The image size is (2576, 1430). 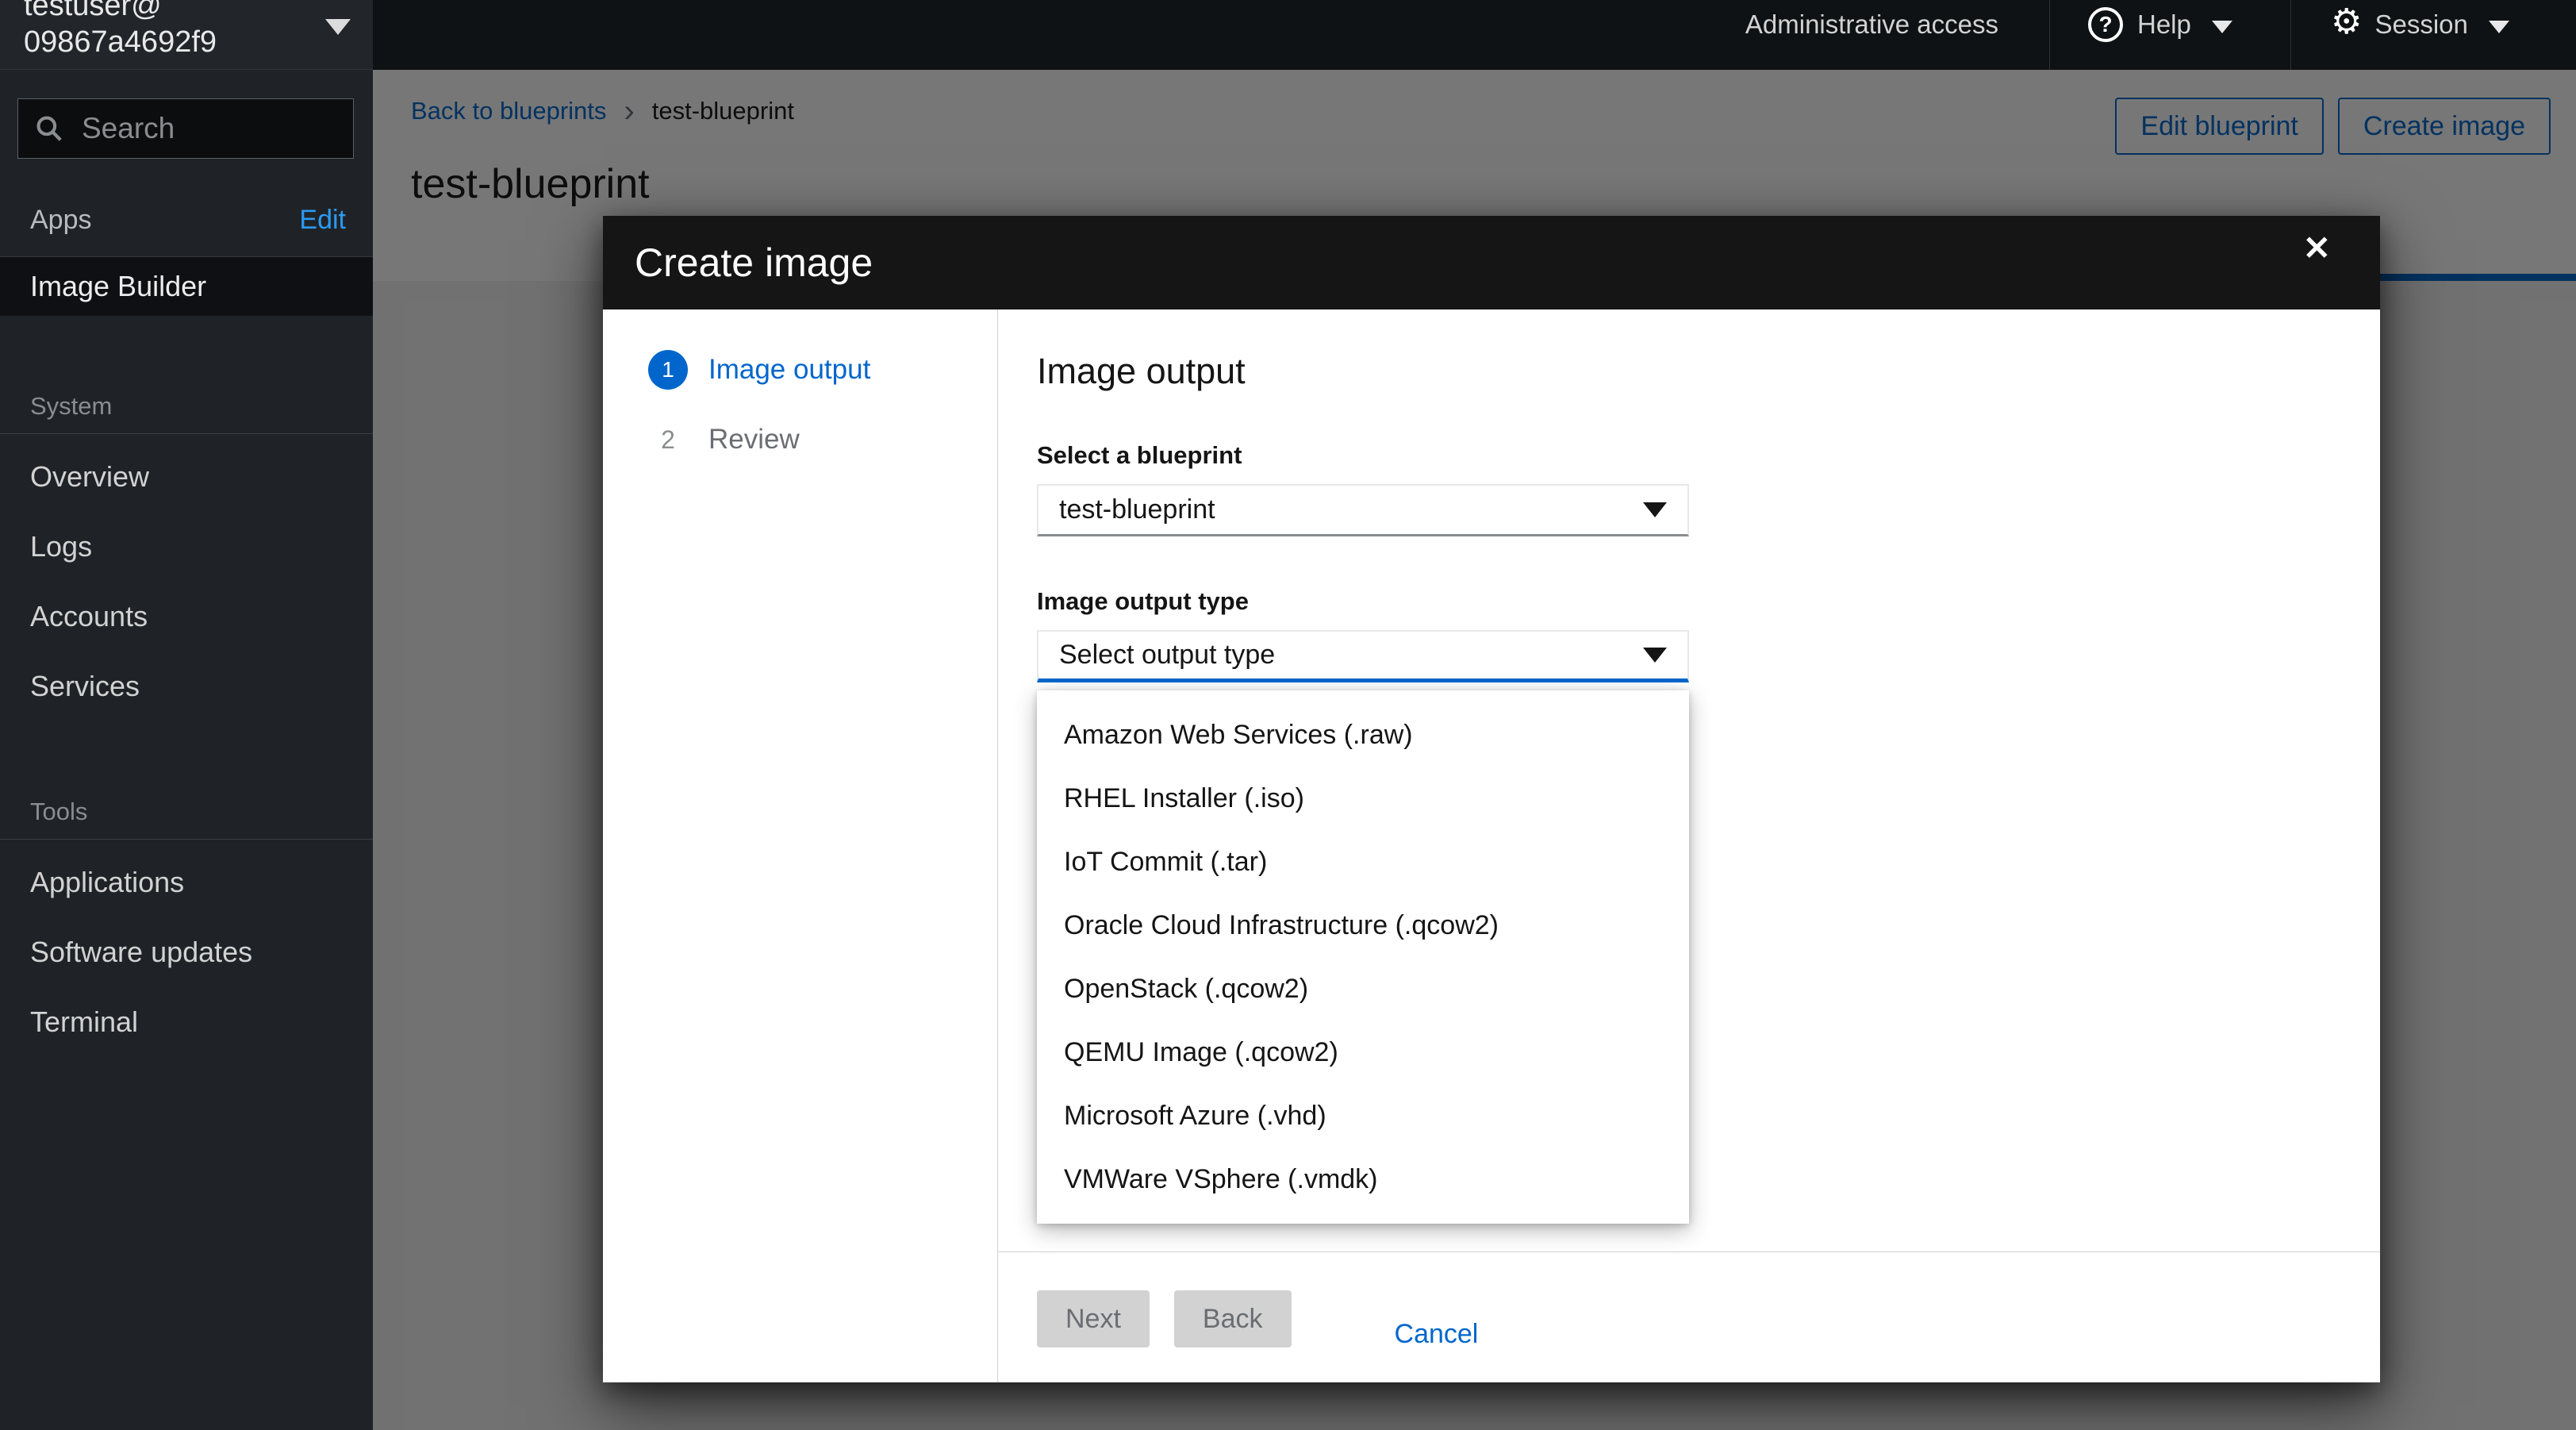 I want to click on sidebar-item-logs: Logs, so click(x=186, y=547).